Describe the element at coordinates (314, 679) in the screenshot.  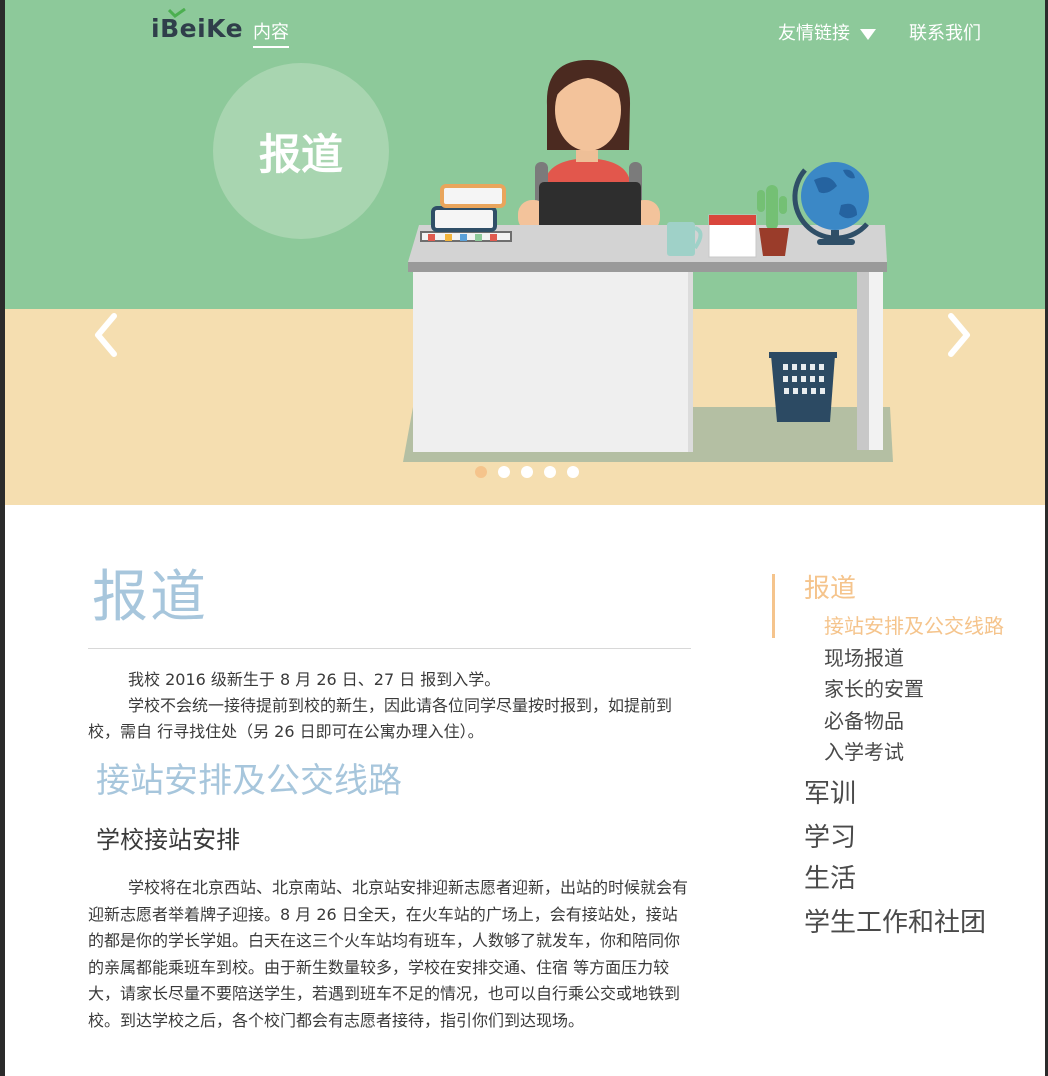
I see `intro-paragraph-1: 我校 2016 级新生于 8 月 26 日、27 日 报到入学。` at that location.